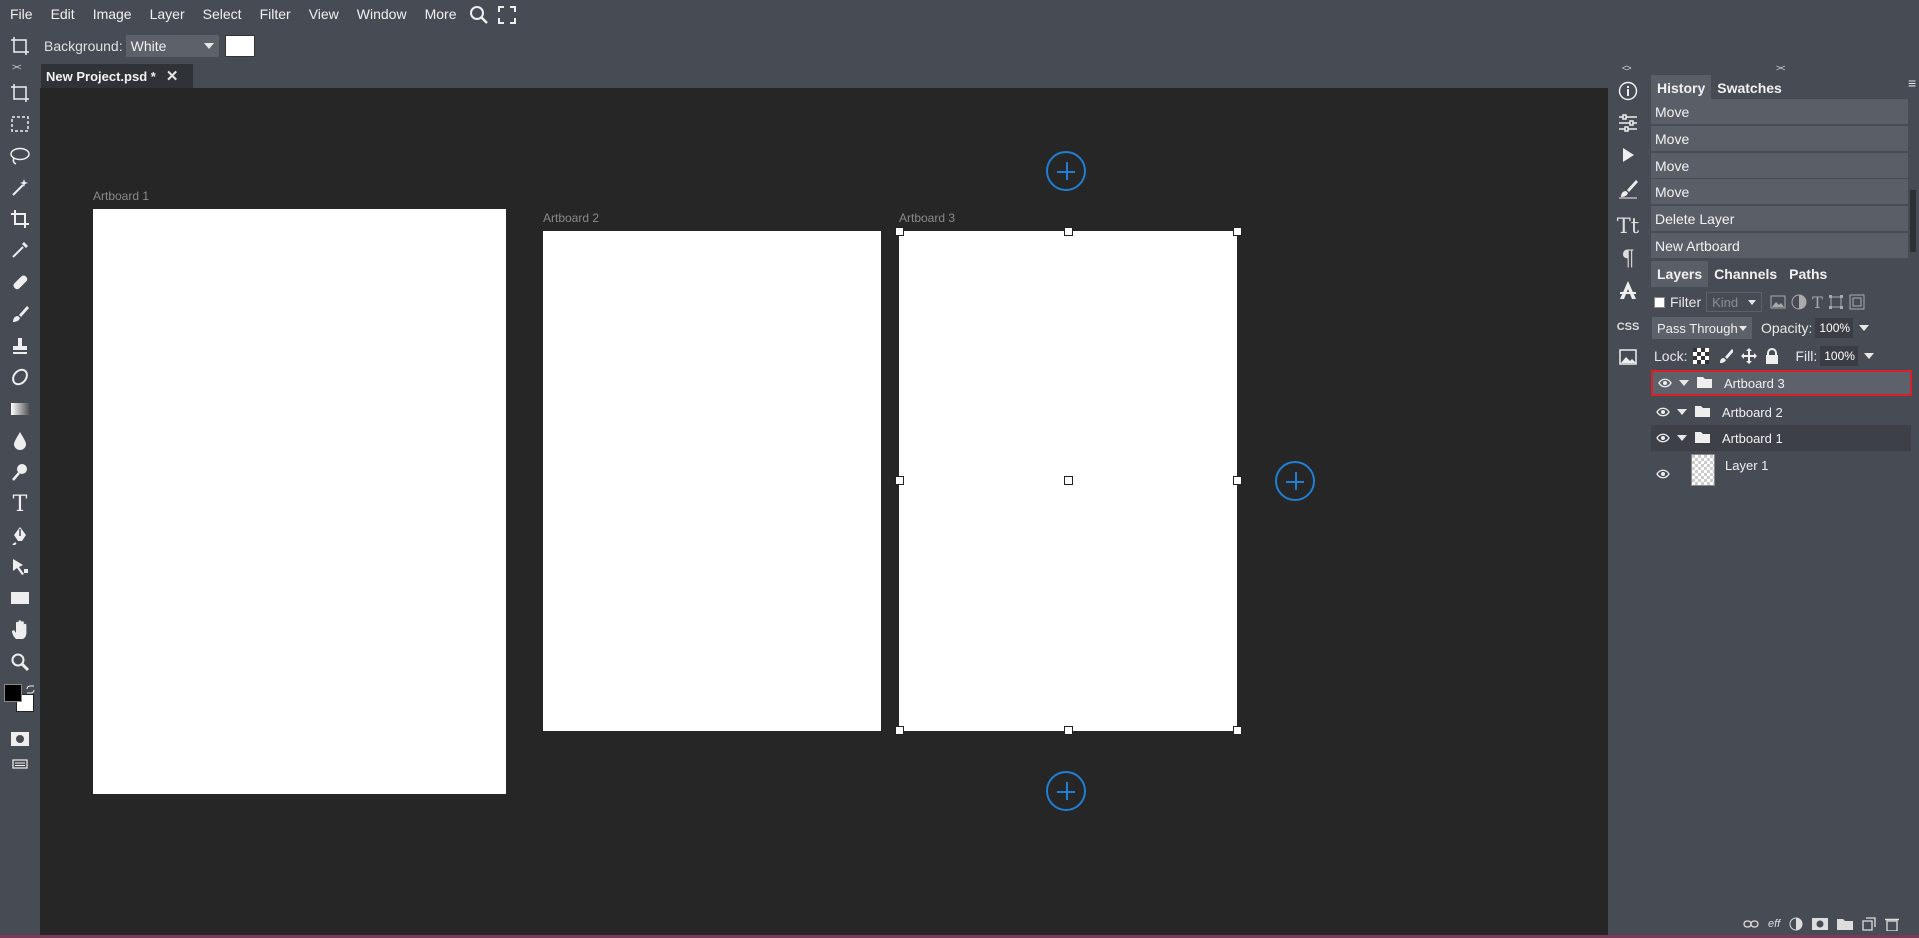  I want to click on css-panel-icon: CSS, so click(1628, 327).